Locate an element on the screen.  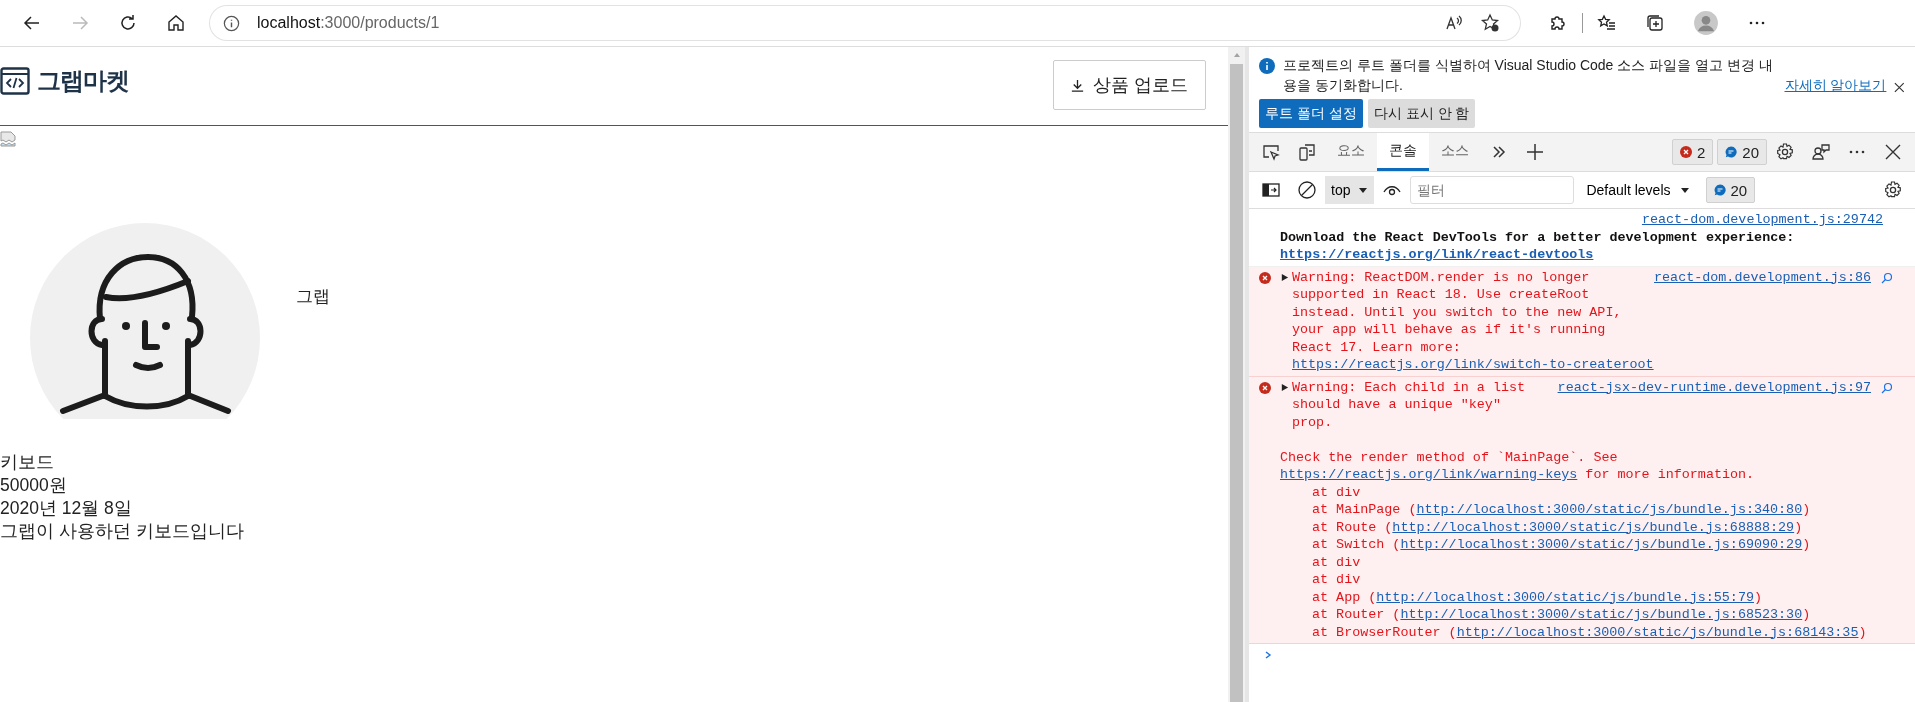
upload-button: 상품 업로드 is located at coordinates (1129, 85).